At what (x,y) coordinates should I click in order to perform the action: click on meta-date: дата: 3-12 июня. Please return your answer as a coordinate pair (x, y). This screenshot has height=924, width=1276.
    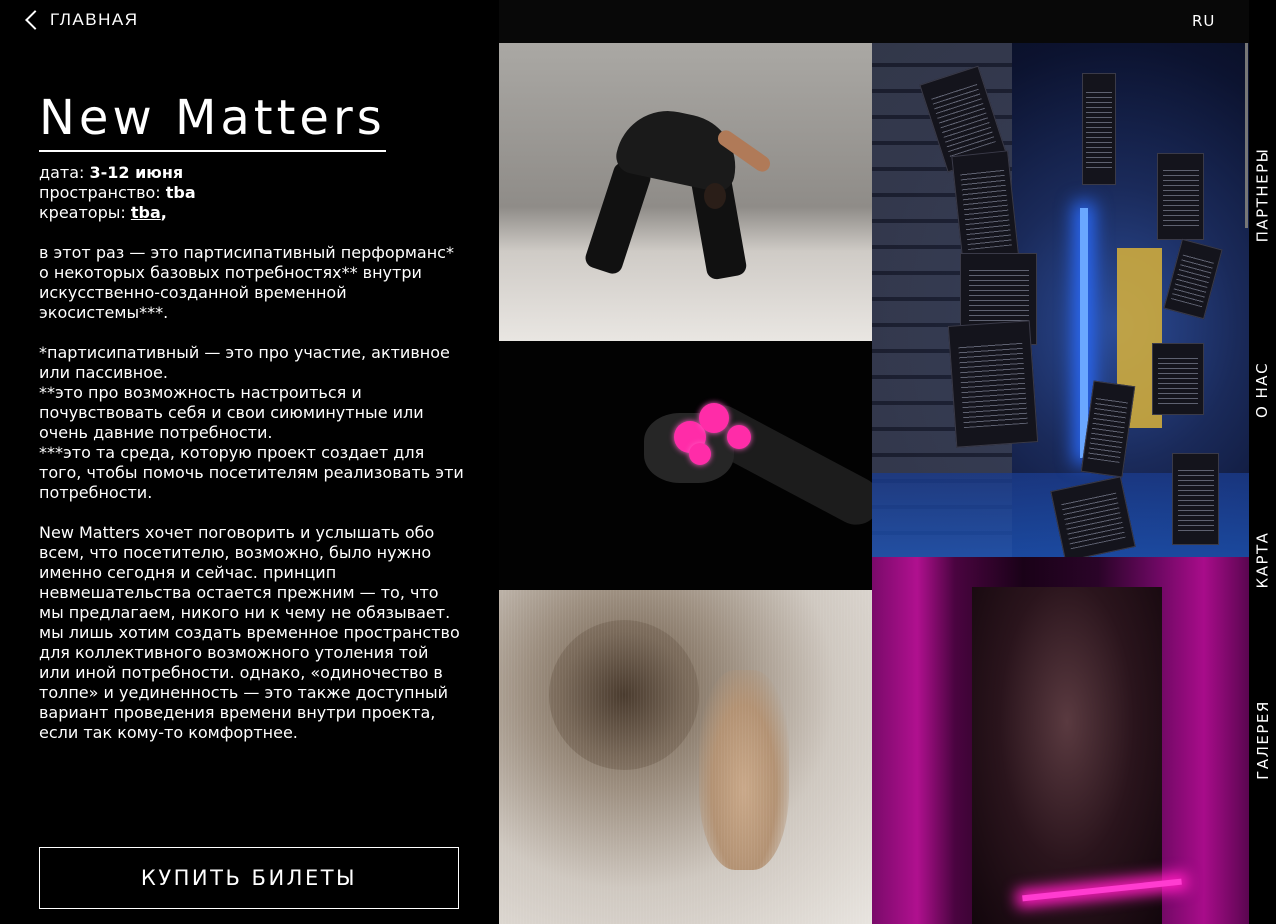
    Looking at the image, I should click on (111, 172).